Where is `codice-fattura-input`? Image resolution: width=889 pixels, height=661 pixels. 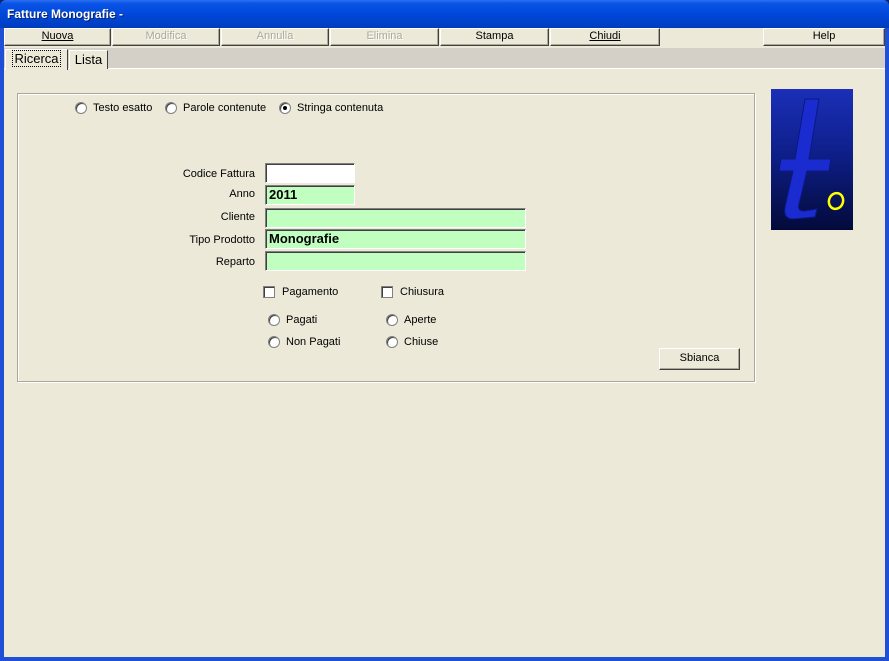 codice-fattura-input is located at coordinates (310, 173).